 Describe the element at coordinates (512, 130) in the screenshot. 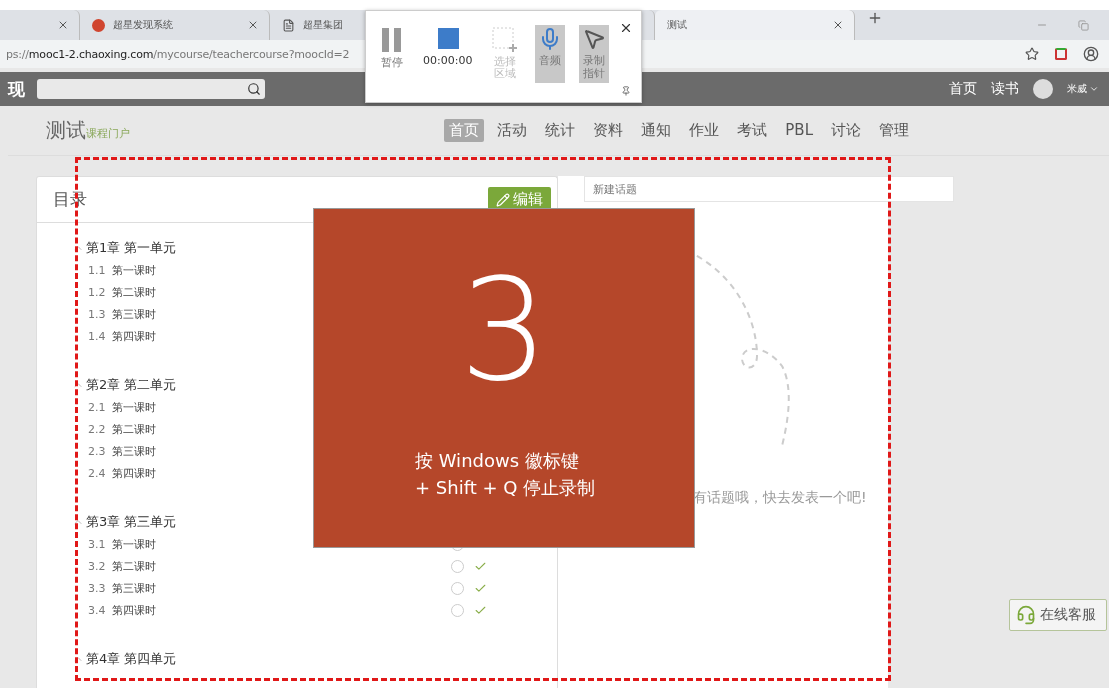

I see `course-nav-tab: 活动` at that location.